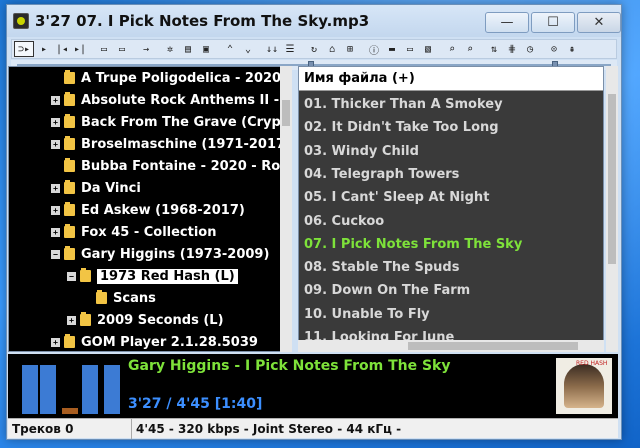 The width and height of the screenshot is (640, 448). Describe the element at coordinates (146, 49) in the screenshot. I see `arrow-button: →` at that location.